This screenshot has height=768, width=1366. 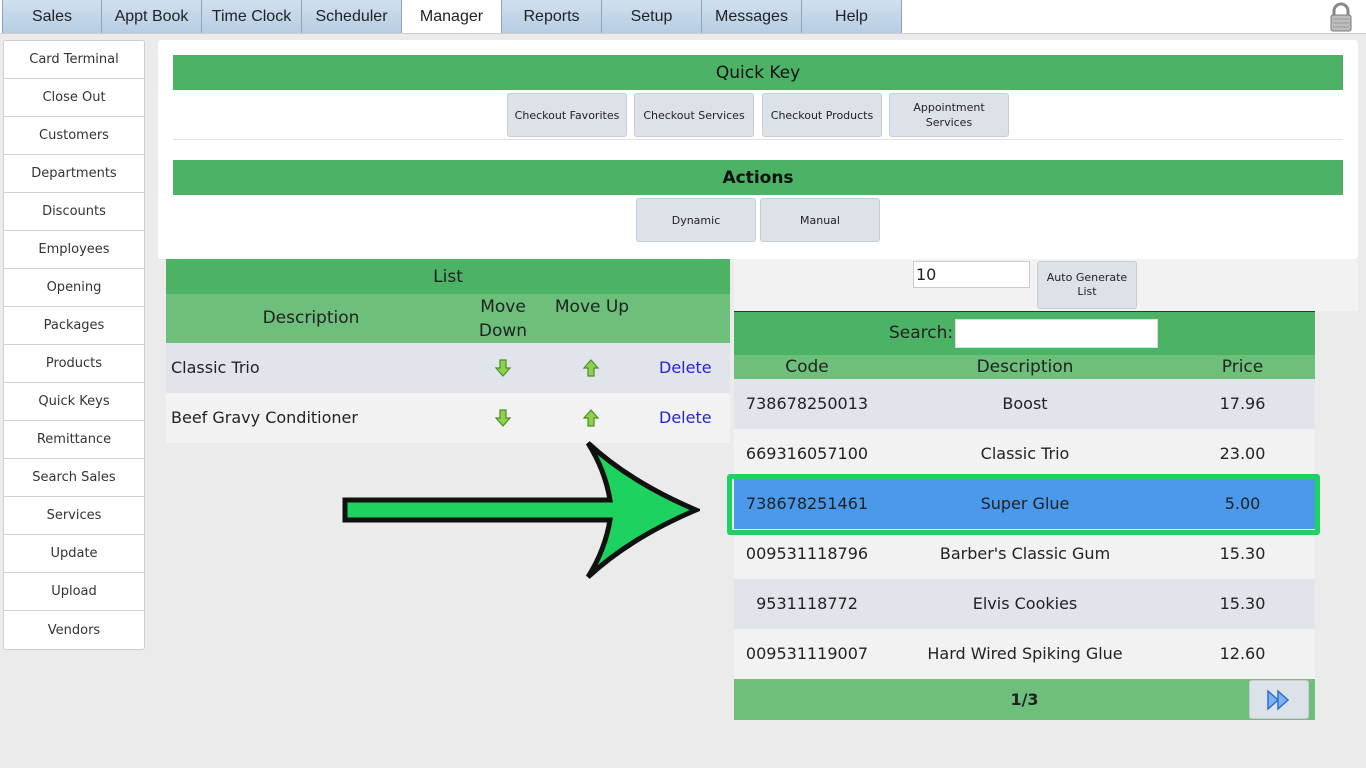 What do you see at coordinates (311, 318) in the screenshot?
I see `list-col-description: Description` at bounding box center [311, 318].